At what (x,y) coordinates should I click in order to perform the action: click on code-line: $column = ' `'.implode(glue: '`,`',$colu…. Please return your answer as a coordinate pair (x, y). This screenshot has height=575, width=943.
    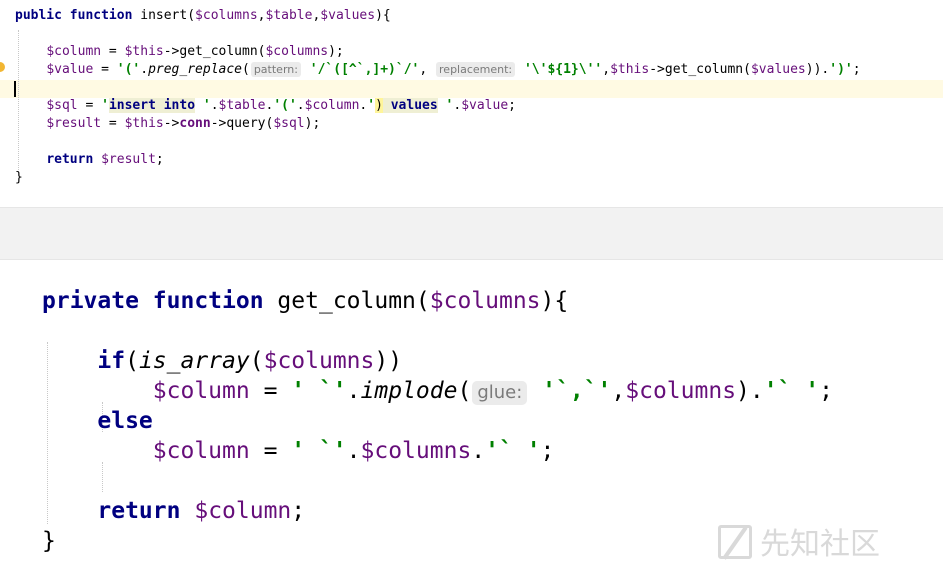
    Looking at the image, I should click on (437, 391).